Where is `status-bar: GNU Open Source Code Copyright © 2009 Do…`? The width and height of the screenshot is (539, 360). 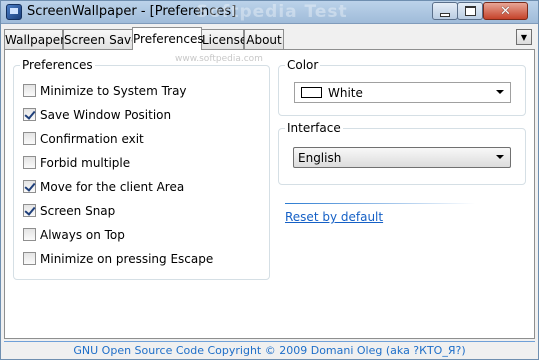
status-bar: GNU Open Source Code Copyright © 2009 Do… is located at coordinates (269, 350).